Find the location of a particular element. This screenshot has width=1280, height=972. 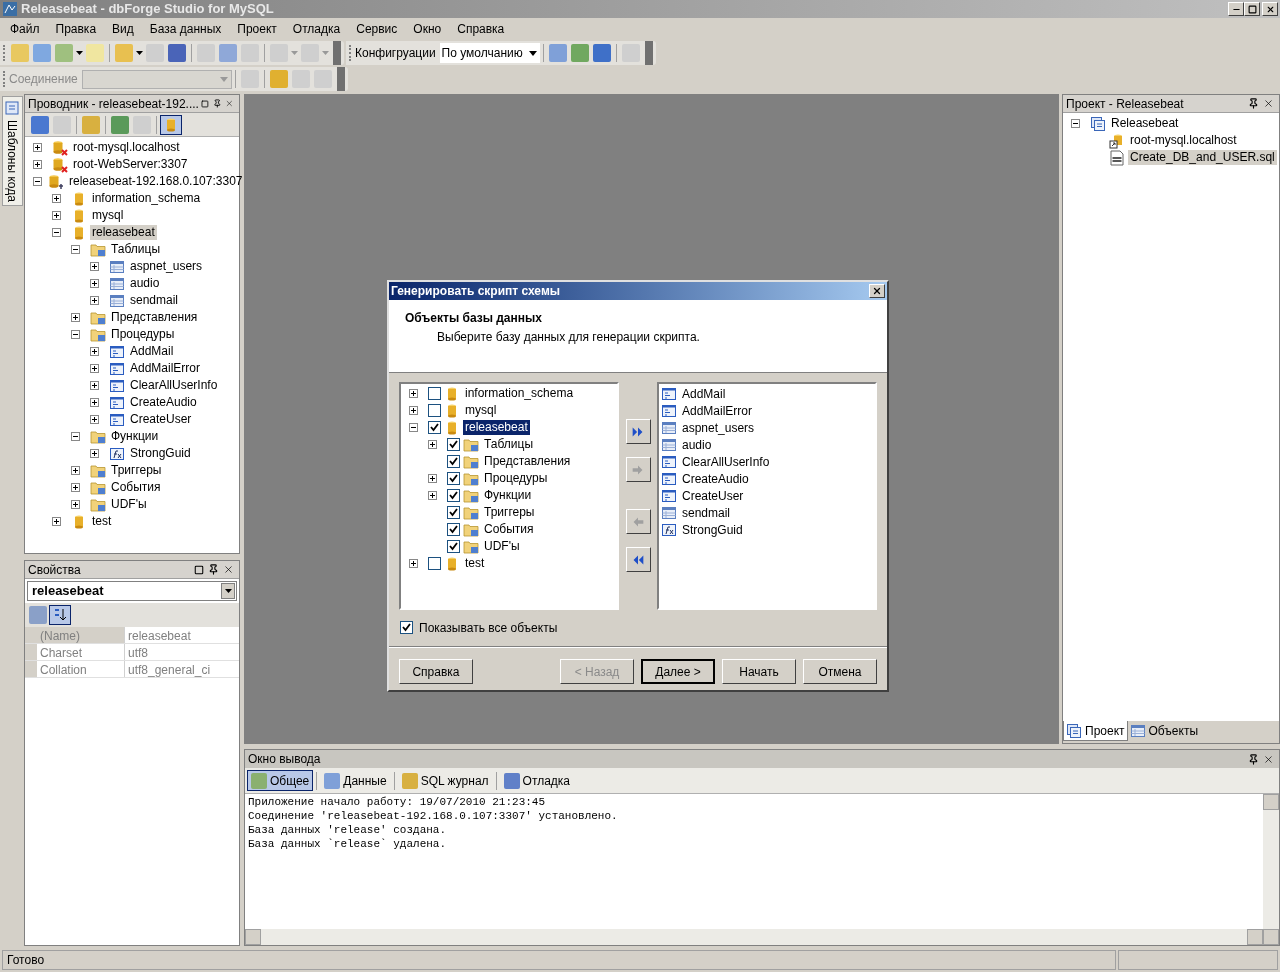

menu-item: Окно is located at coordinates (427, 29).